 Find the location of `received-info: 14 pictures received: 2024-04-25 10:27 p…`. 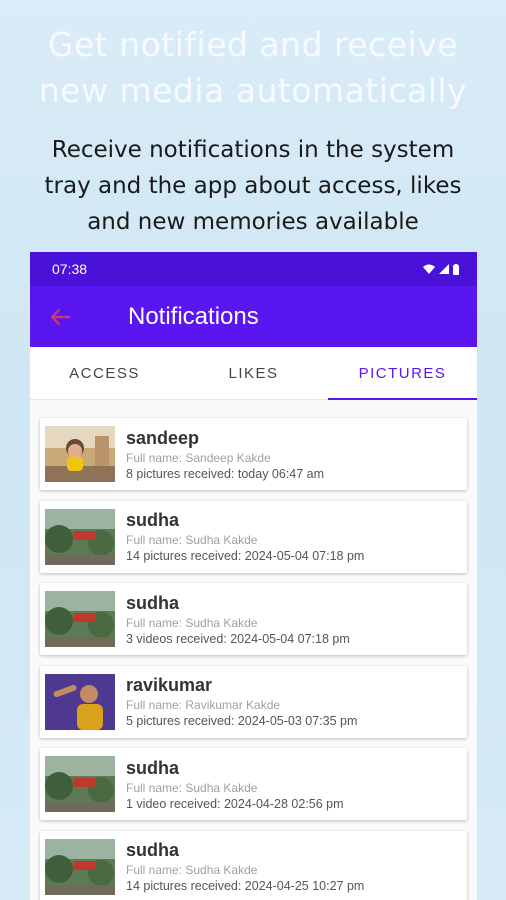

received-info: 14 pictures received: 2024-04-25 10:27 p… is located at coordinates (245, 886).